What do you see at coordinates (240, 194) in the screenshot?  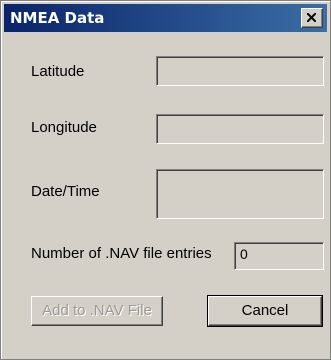 I see `datetime-field` at bounding box center [240, 194].